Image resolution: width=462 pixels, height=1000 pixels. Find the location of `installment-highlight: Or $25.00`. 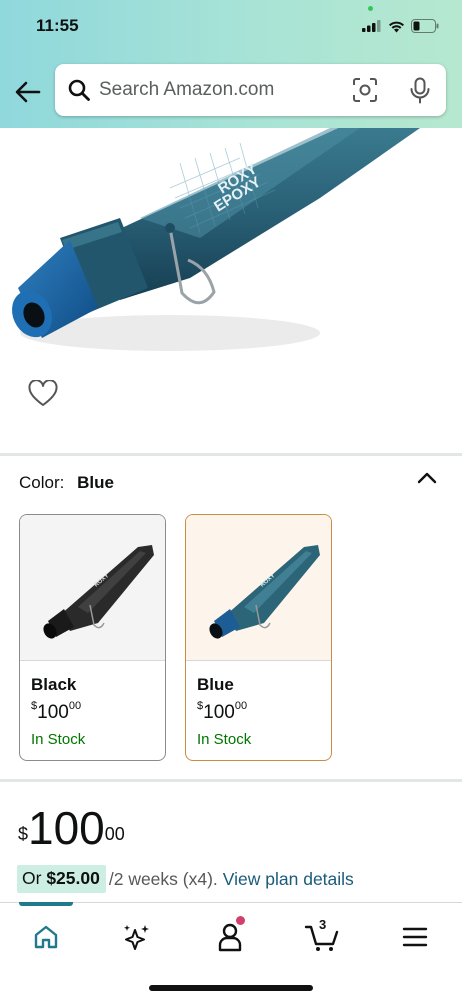

installment-highlight: Or $25.00 is located at coordinates (61, 879).